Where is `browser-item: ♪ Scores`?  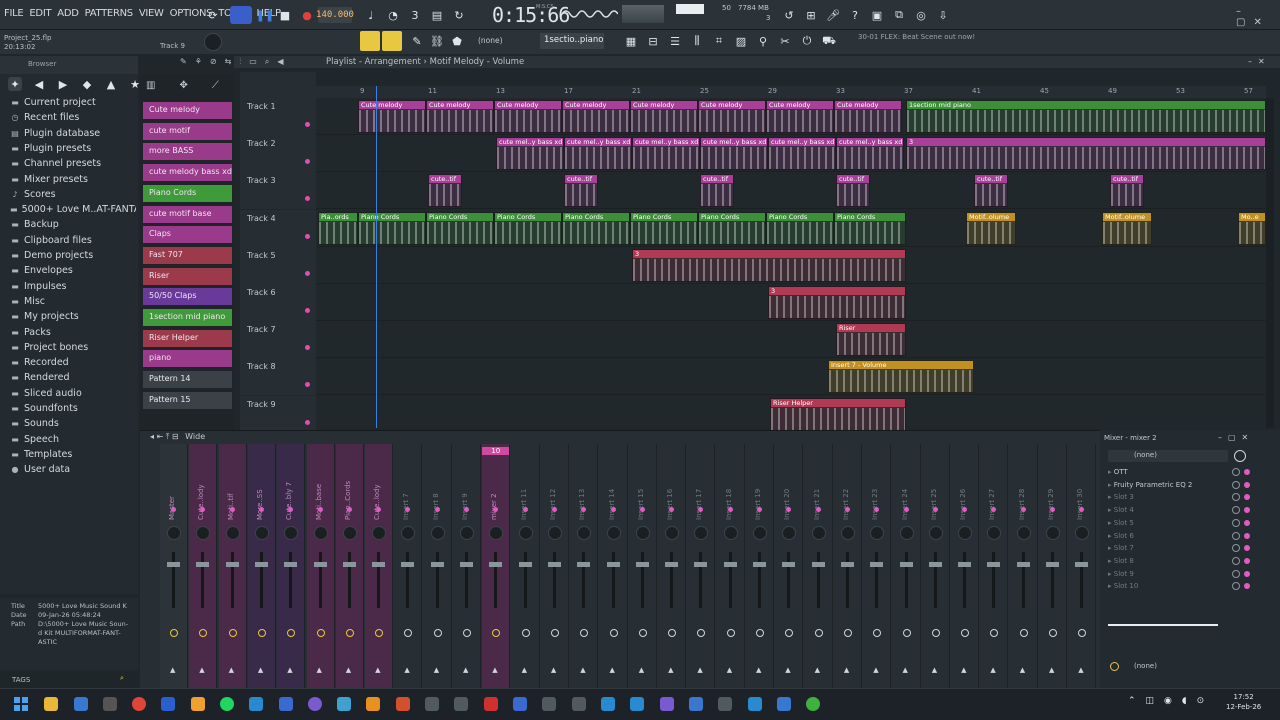
browser-item: ♪ Scores is located at coordinates (73, 194).